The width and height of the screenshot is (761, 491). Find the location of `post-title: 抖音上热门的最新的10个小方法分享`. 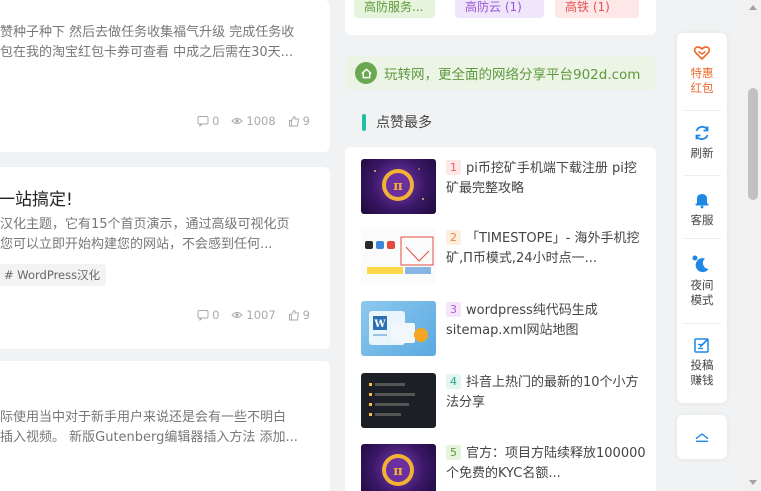

post-title: 抖音上热门的最新的10个小方法分享 is located at coordinates (542, 392).